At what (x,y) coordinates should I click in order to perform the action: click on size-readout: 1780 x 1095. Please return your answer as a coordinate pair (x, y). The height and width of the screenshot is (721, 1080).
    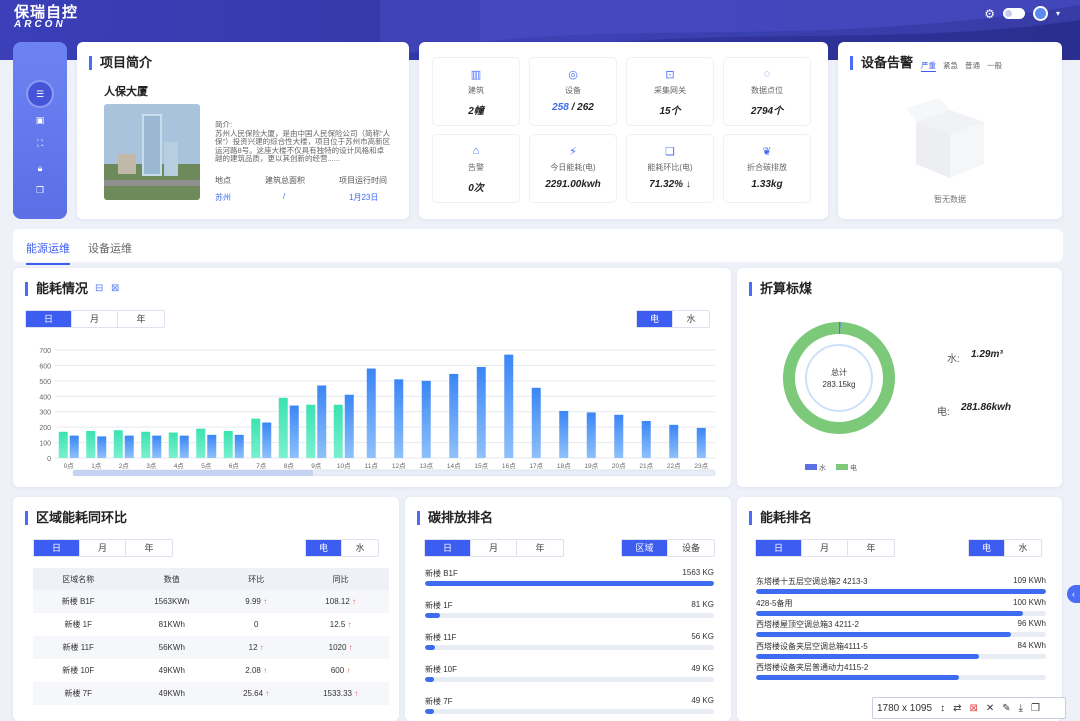
    Looking at the image, I should click on (905, 708).